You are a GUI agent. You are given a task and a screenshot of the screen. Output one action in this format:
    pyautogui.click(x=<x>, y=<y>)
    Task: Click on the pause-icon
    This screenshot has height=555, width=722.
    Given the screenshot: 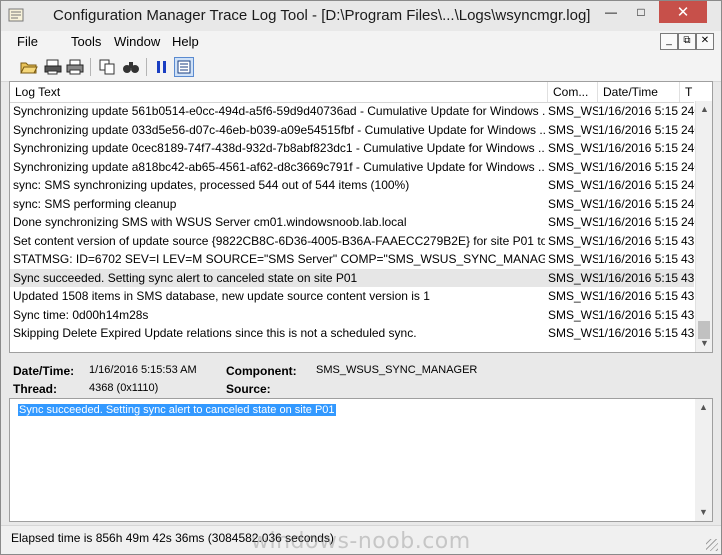 What is the action you would take?
    pyautogui.click(x=162, y=67)
    